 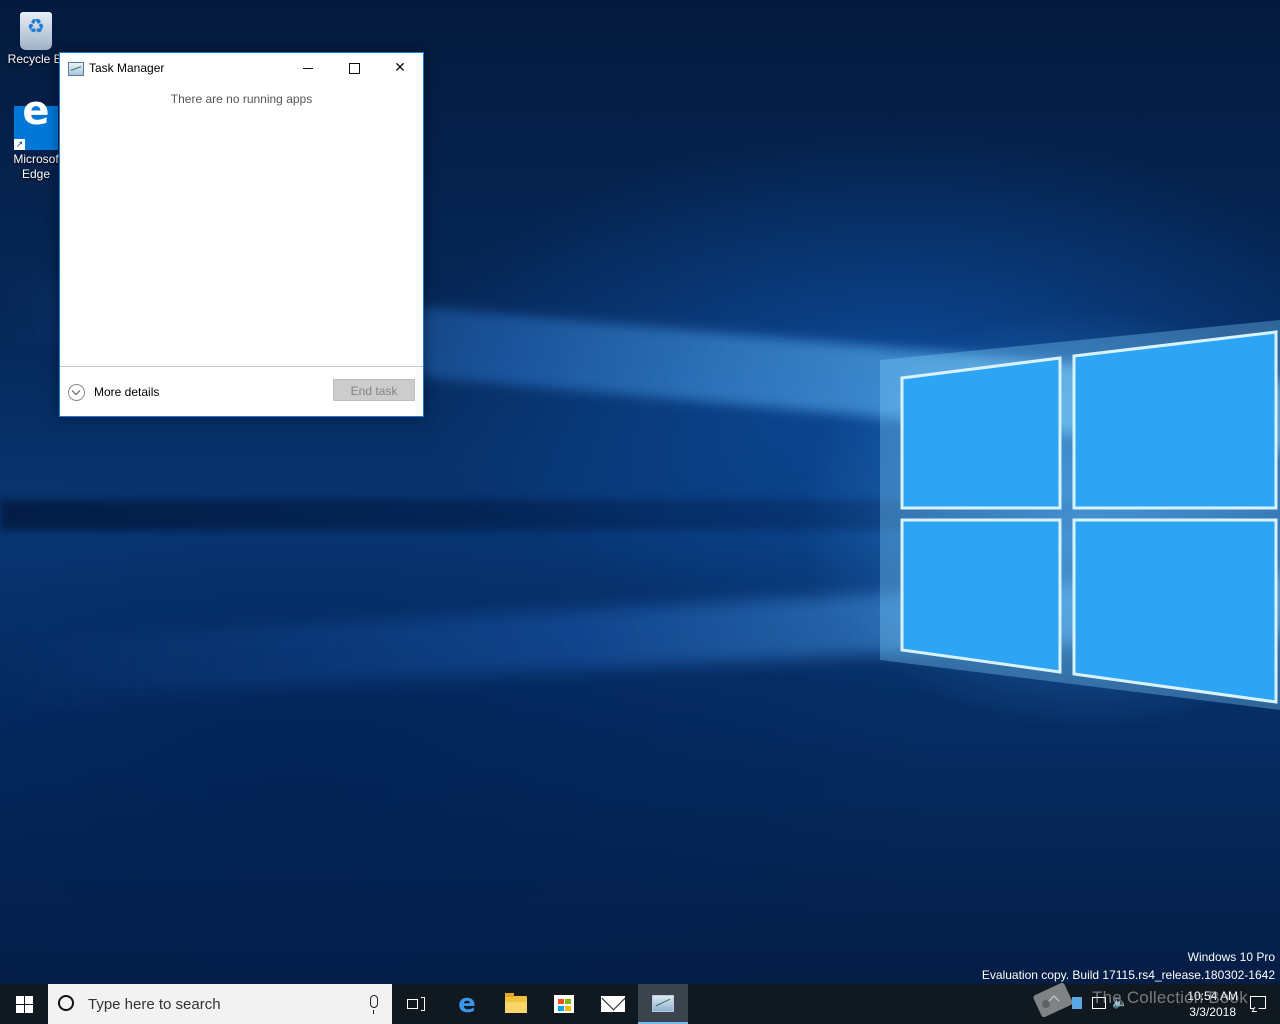 I want to click on edge-icon: e, so click(x=467, y=1004).